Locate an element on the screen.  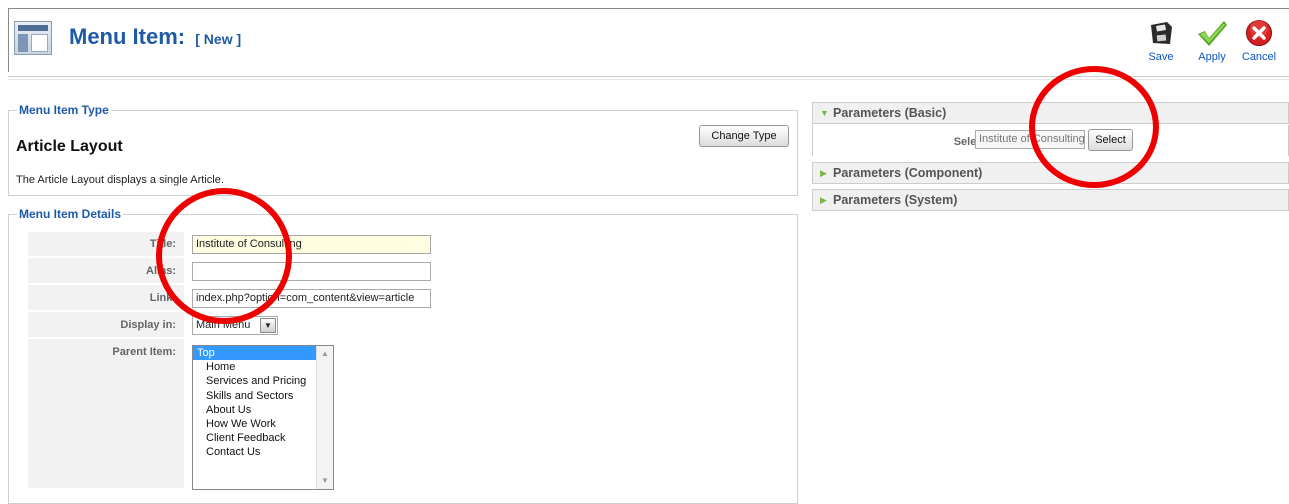
parent-option: Services and Pricing is located at coordinates (263, 381).